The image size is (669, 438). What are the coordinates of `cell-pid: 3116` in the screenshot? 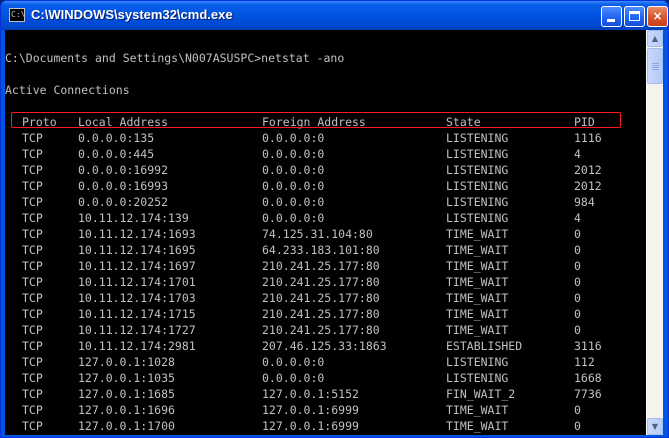 It's located at (588, 346).